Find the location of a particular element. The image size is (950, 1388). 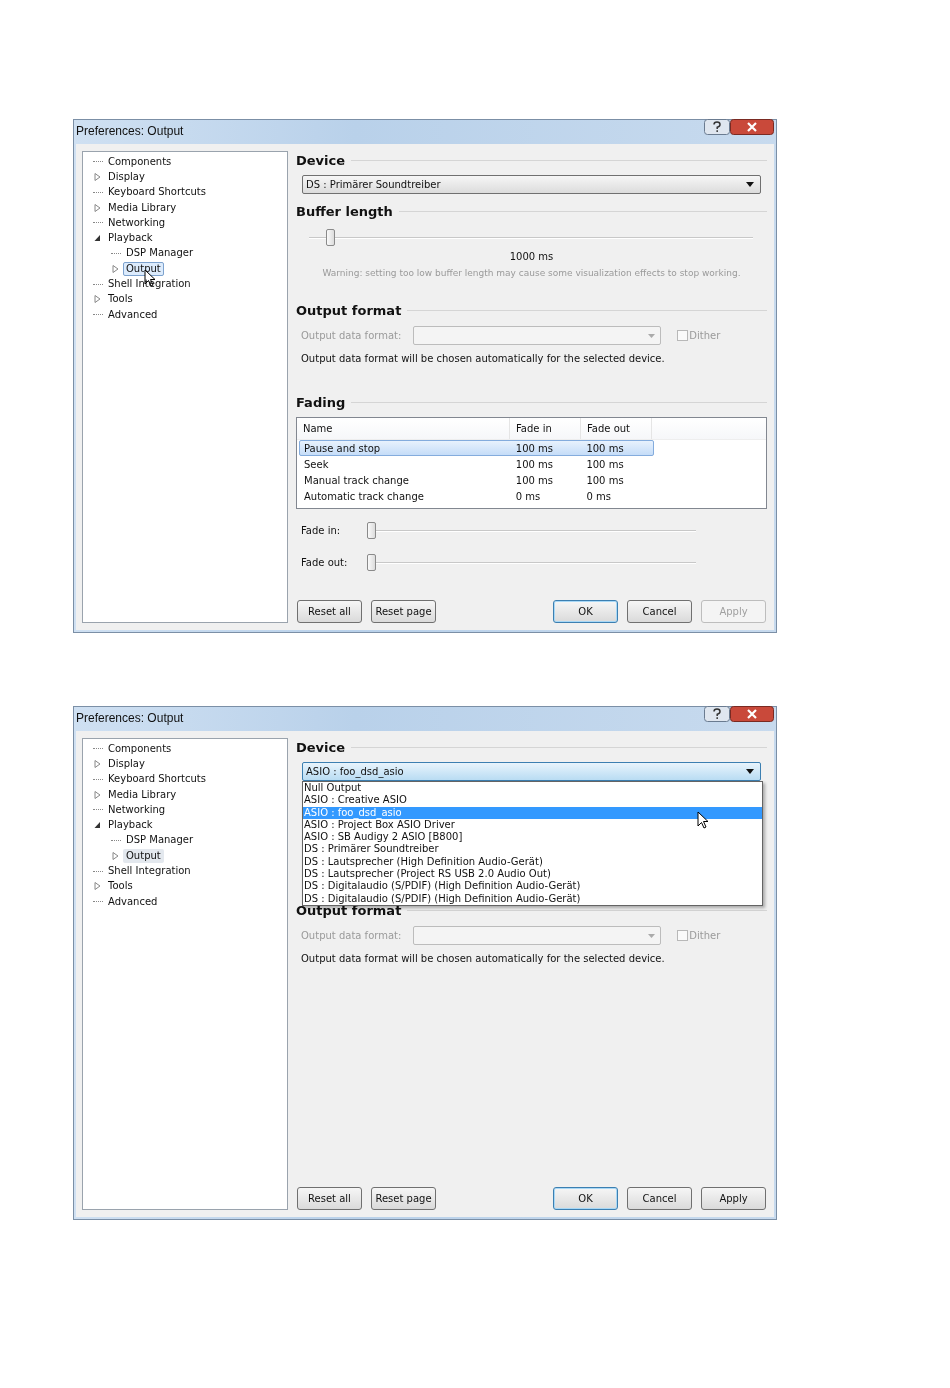

buffer-reading: 1000 ms is located at coordinates (531, 256).